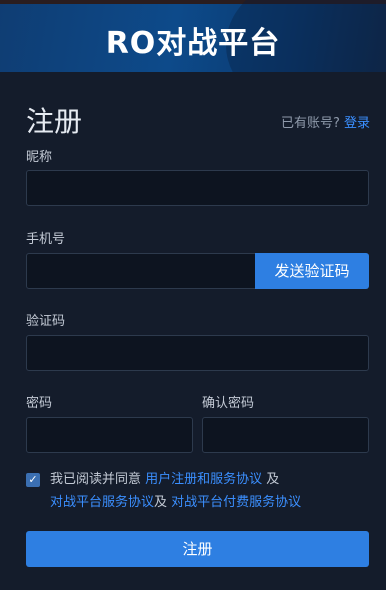  What do you see at coordinates (163, 502) in the screenshot?
I see `agreement-text-3: 及` at bounding box center [163, 502].